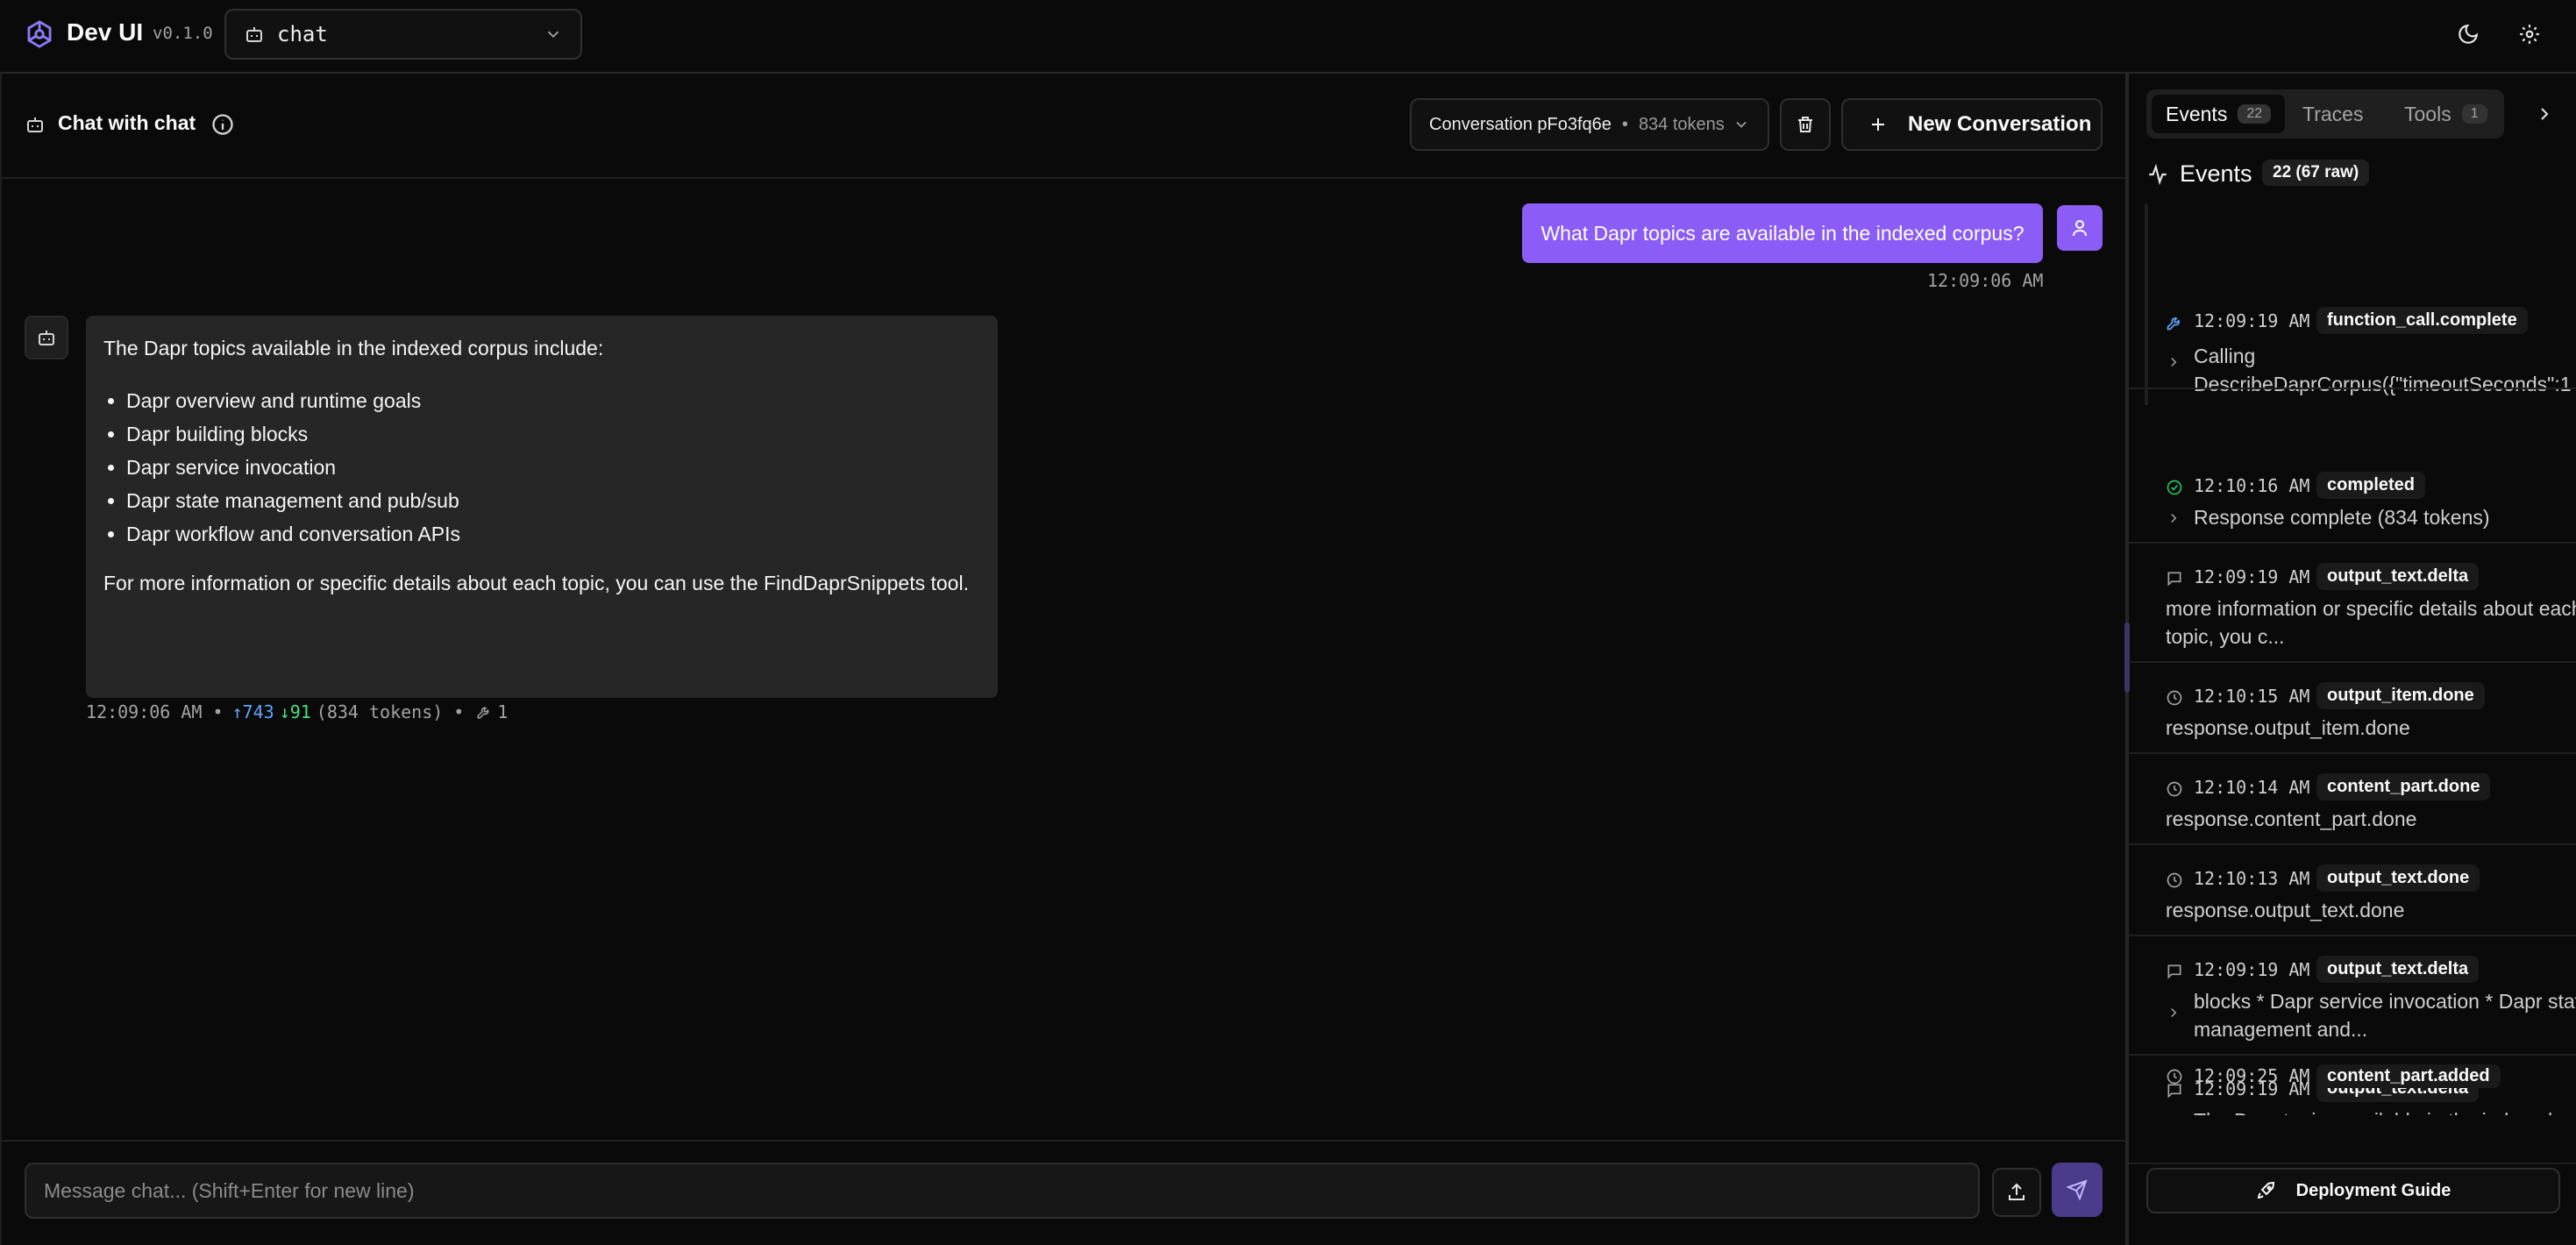 This screenshot has width=2576, height=1245. I want to click on event-body: Response complete (834 tokens), so click(2342, 517).